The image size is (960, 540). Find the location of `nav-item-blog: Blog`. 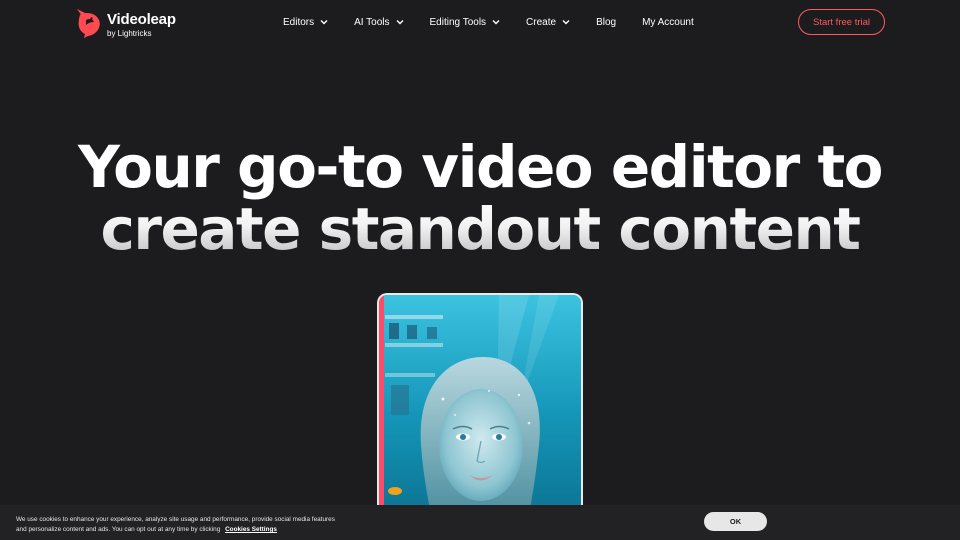

nav-item-blog: Blog is located at coordinates (606, 22).